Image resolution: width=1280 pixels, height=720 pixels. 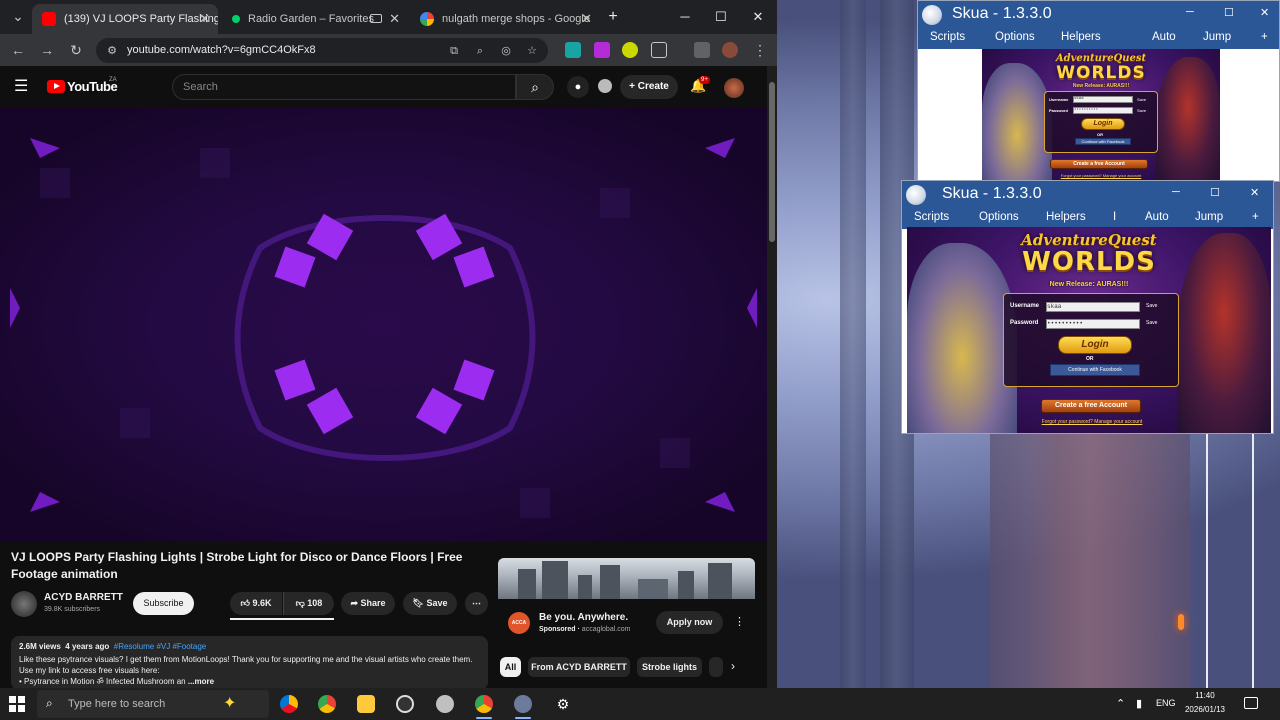 I want to click on site-info-icon: ⚙, so click(x=112, y=51).